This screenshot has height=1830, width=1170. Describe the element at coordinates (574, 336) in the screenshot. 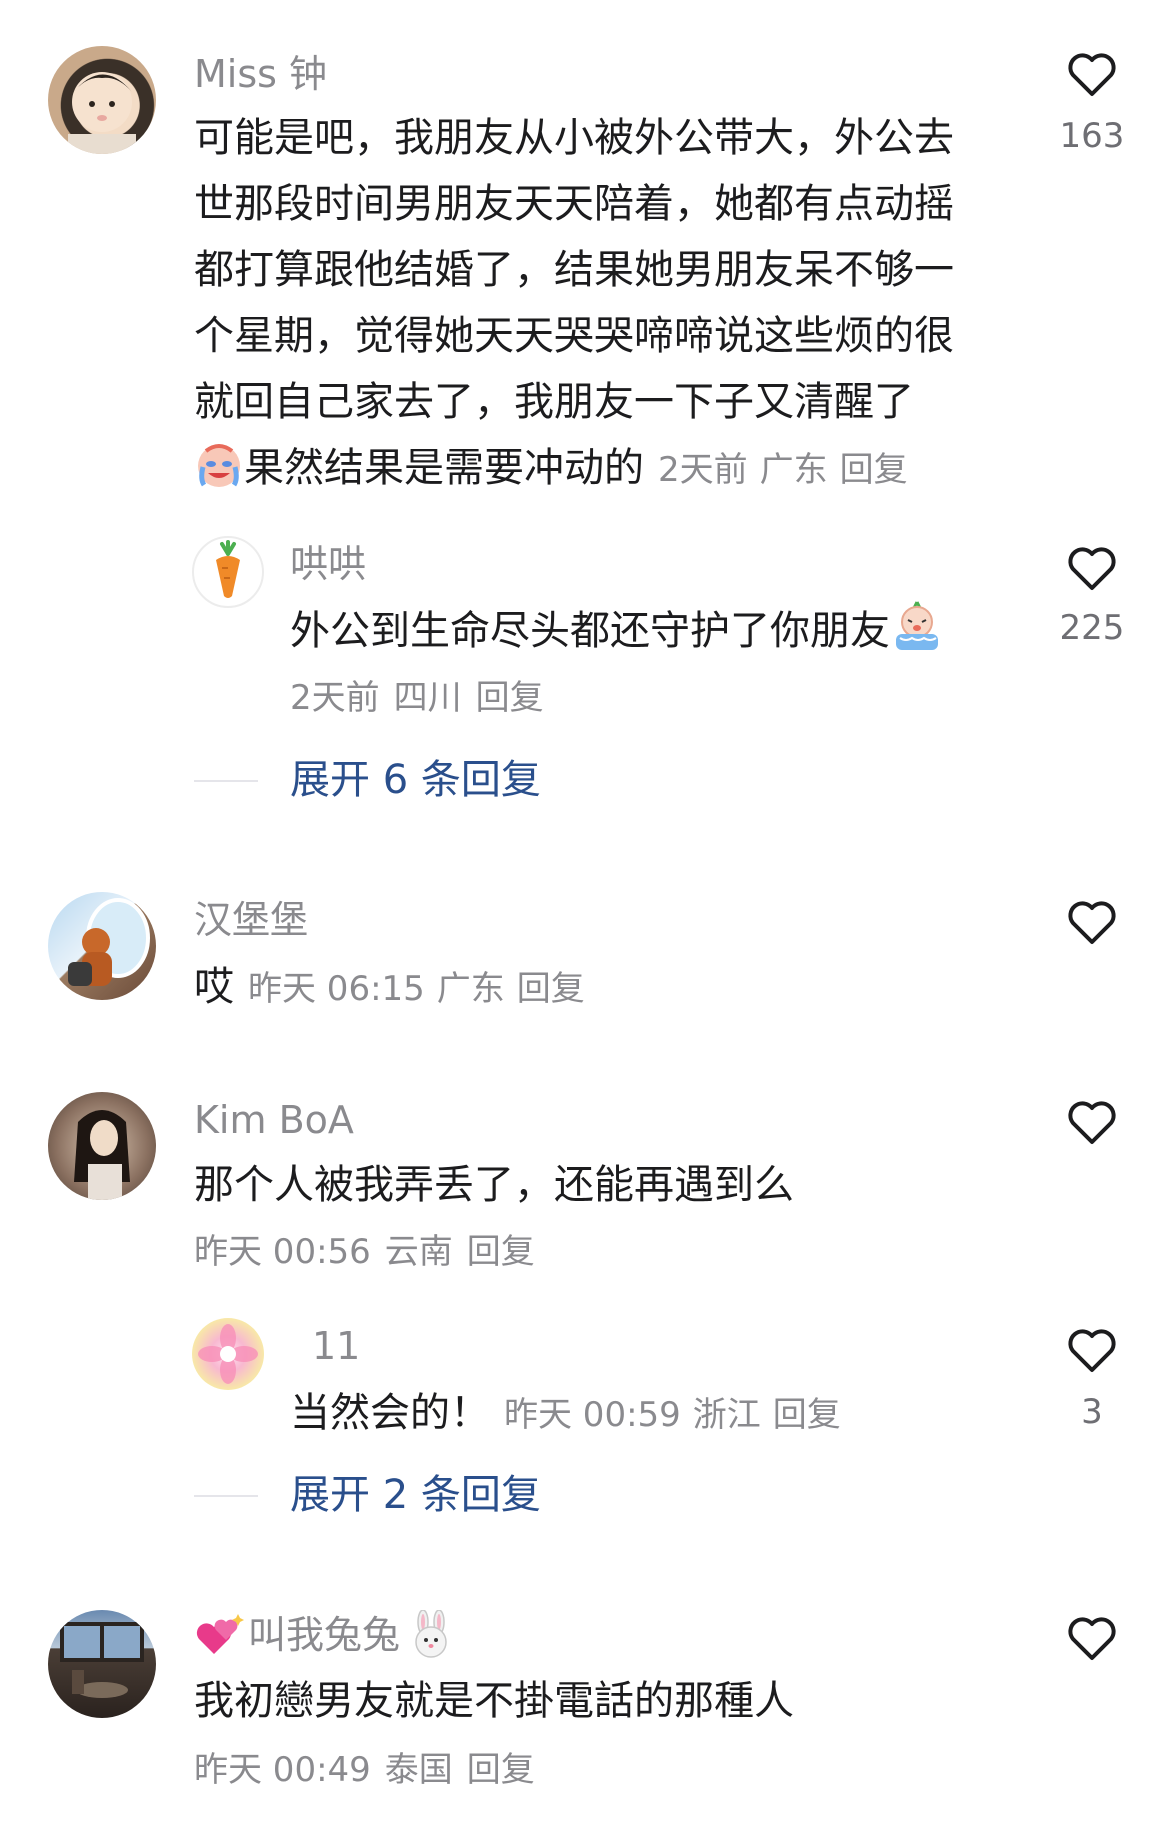

I see `comment-text-line: 个星期，觉得她天天哭哭啼啼说这些烦的很` at that location.